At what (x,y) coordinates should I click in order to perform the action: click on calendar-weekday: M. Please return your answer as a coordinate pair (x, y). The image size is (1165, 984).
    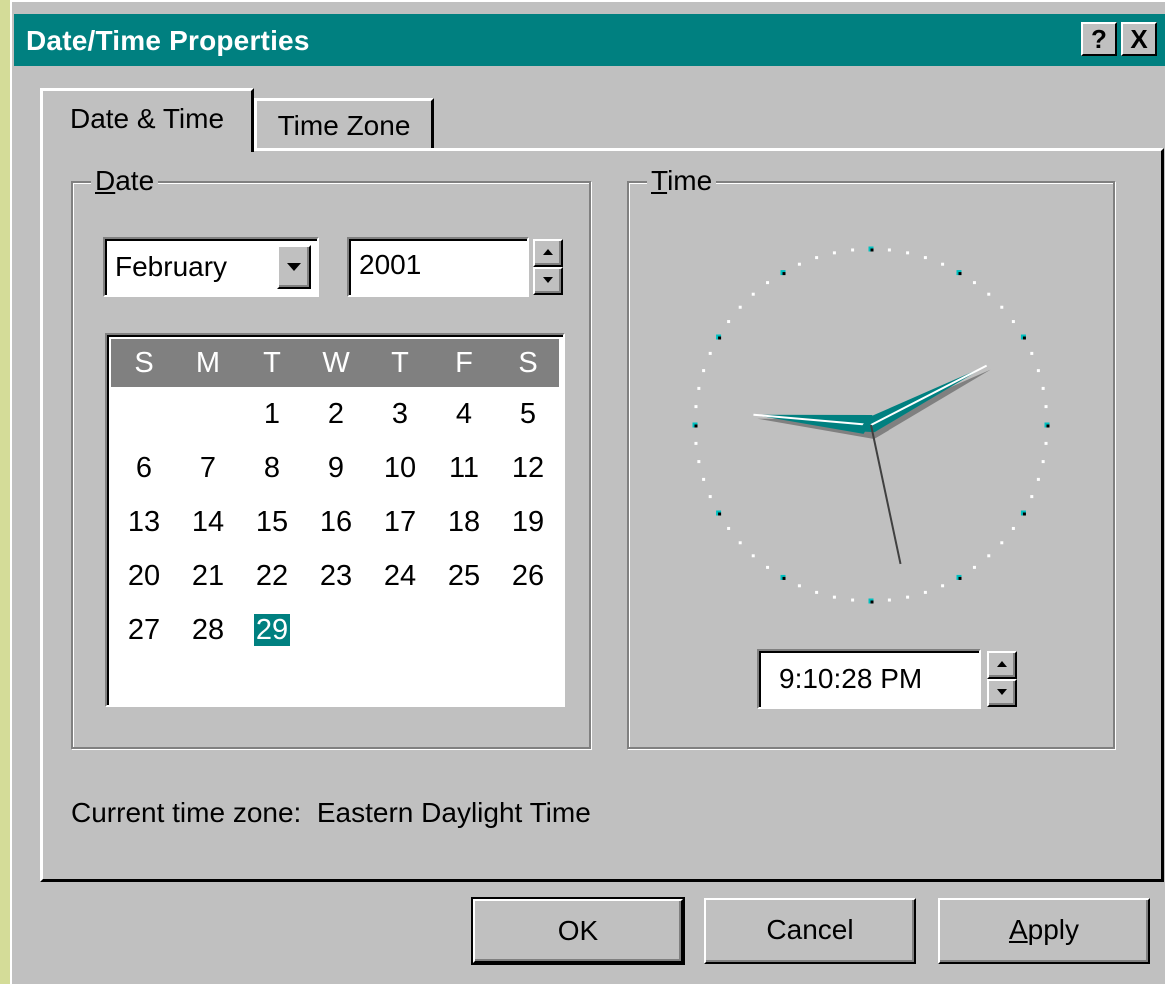
    Looking at the image, I should click on (208, 363).